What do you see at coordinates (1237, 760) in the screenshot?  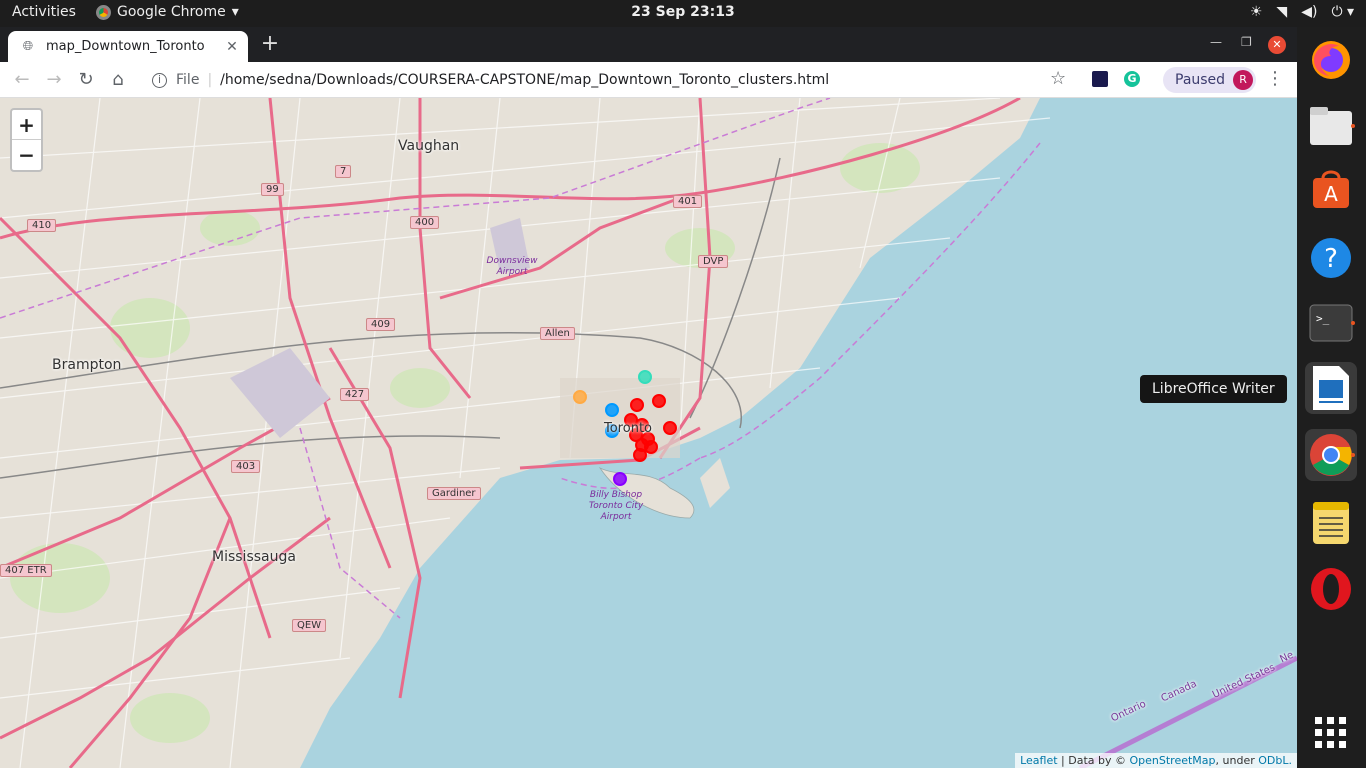 I see `attribution-under: , under` at bounding box center [1237, 760].